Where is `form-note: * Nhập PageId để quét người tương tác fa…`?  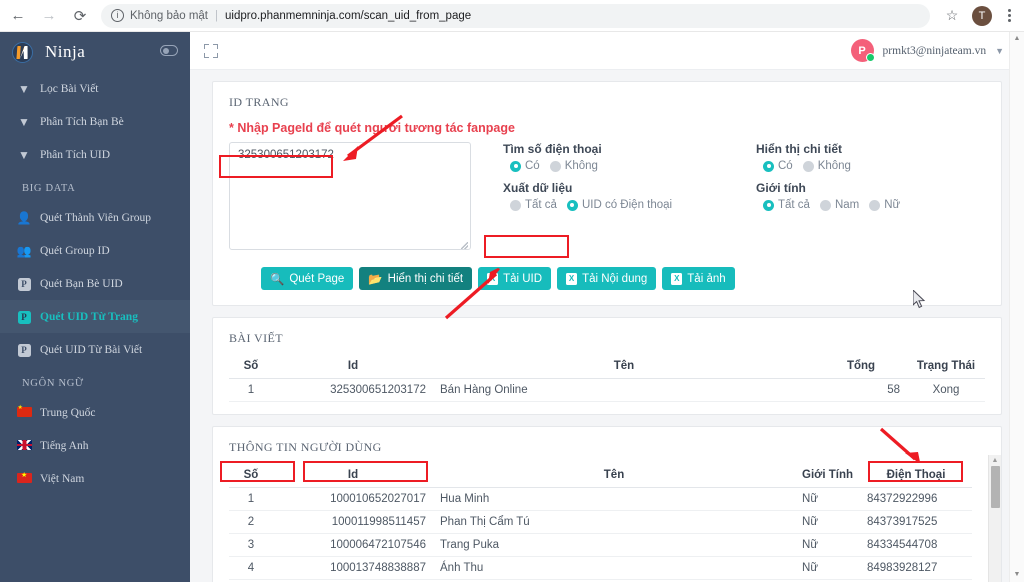
form-note: * Nhập PageId để quét người tương tác fa… is located at coordinates (372, 128).